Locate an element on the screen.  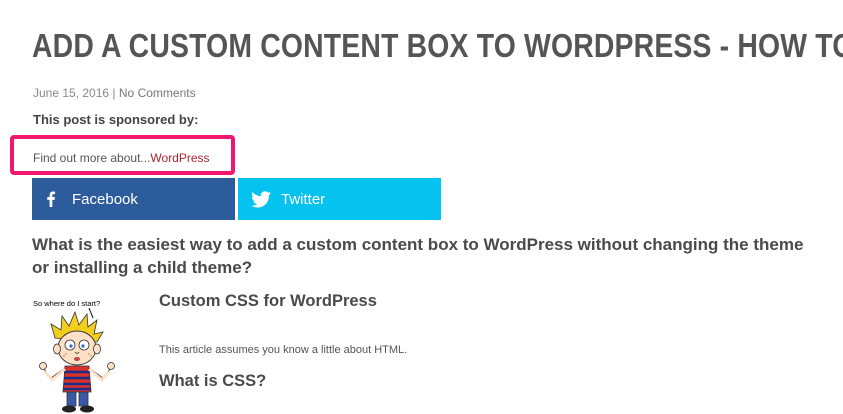
post-meta: June 15, 2016 | No Comments is located at coordinates (114, 93).